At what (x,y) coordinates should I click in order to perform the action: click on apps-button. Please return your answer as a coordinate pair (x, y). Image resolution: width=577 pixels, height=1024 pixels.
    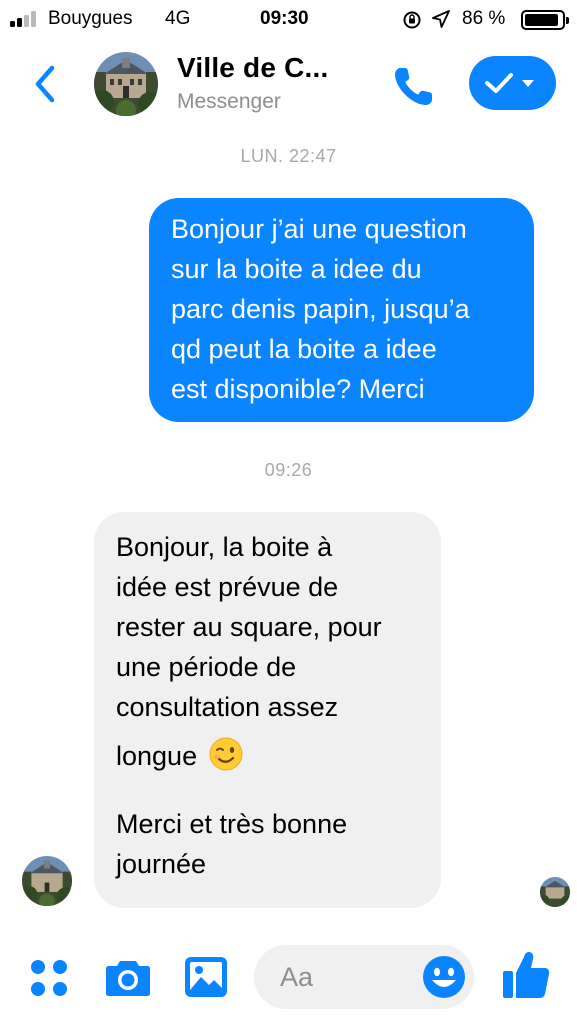
    Looking at the image, I should click on (49, 978).